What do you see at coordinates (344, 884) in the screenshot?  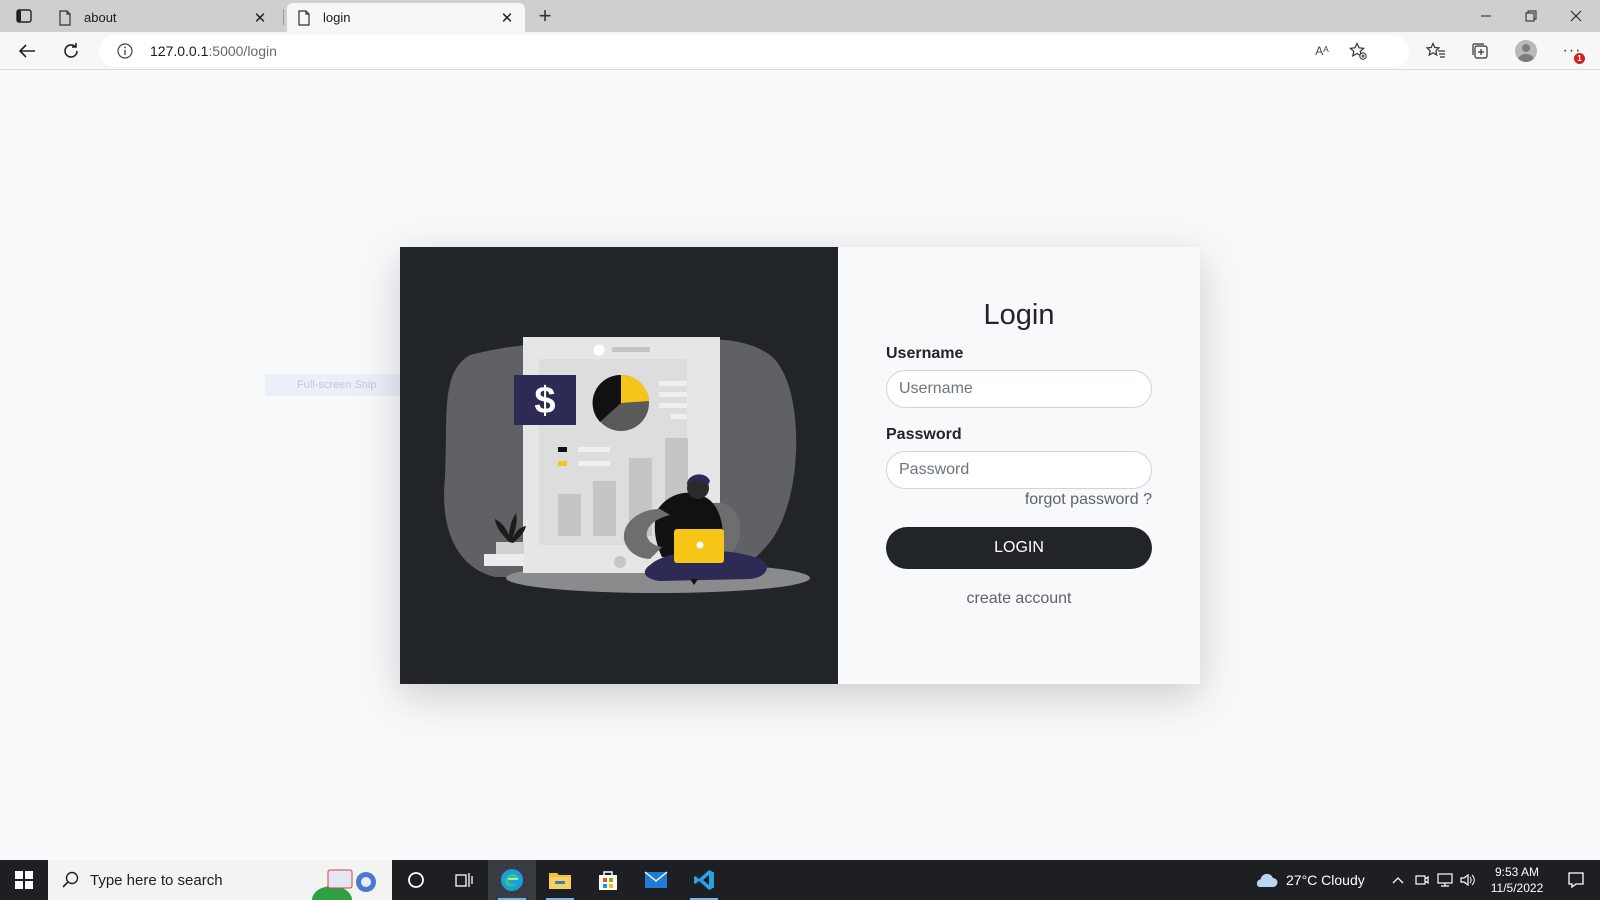 I see `search-highlight-icon` at bounding box center [344, 884].